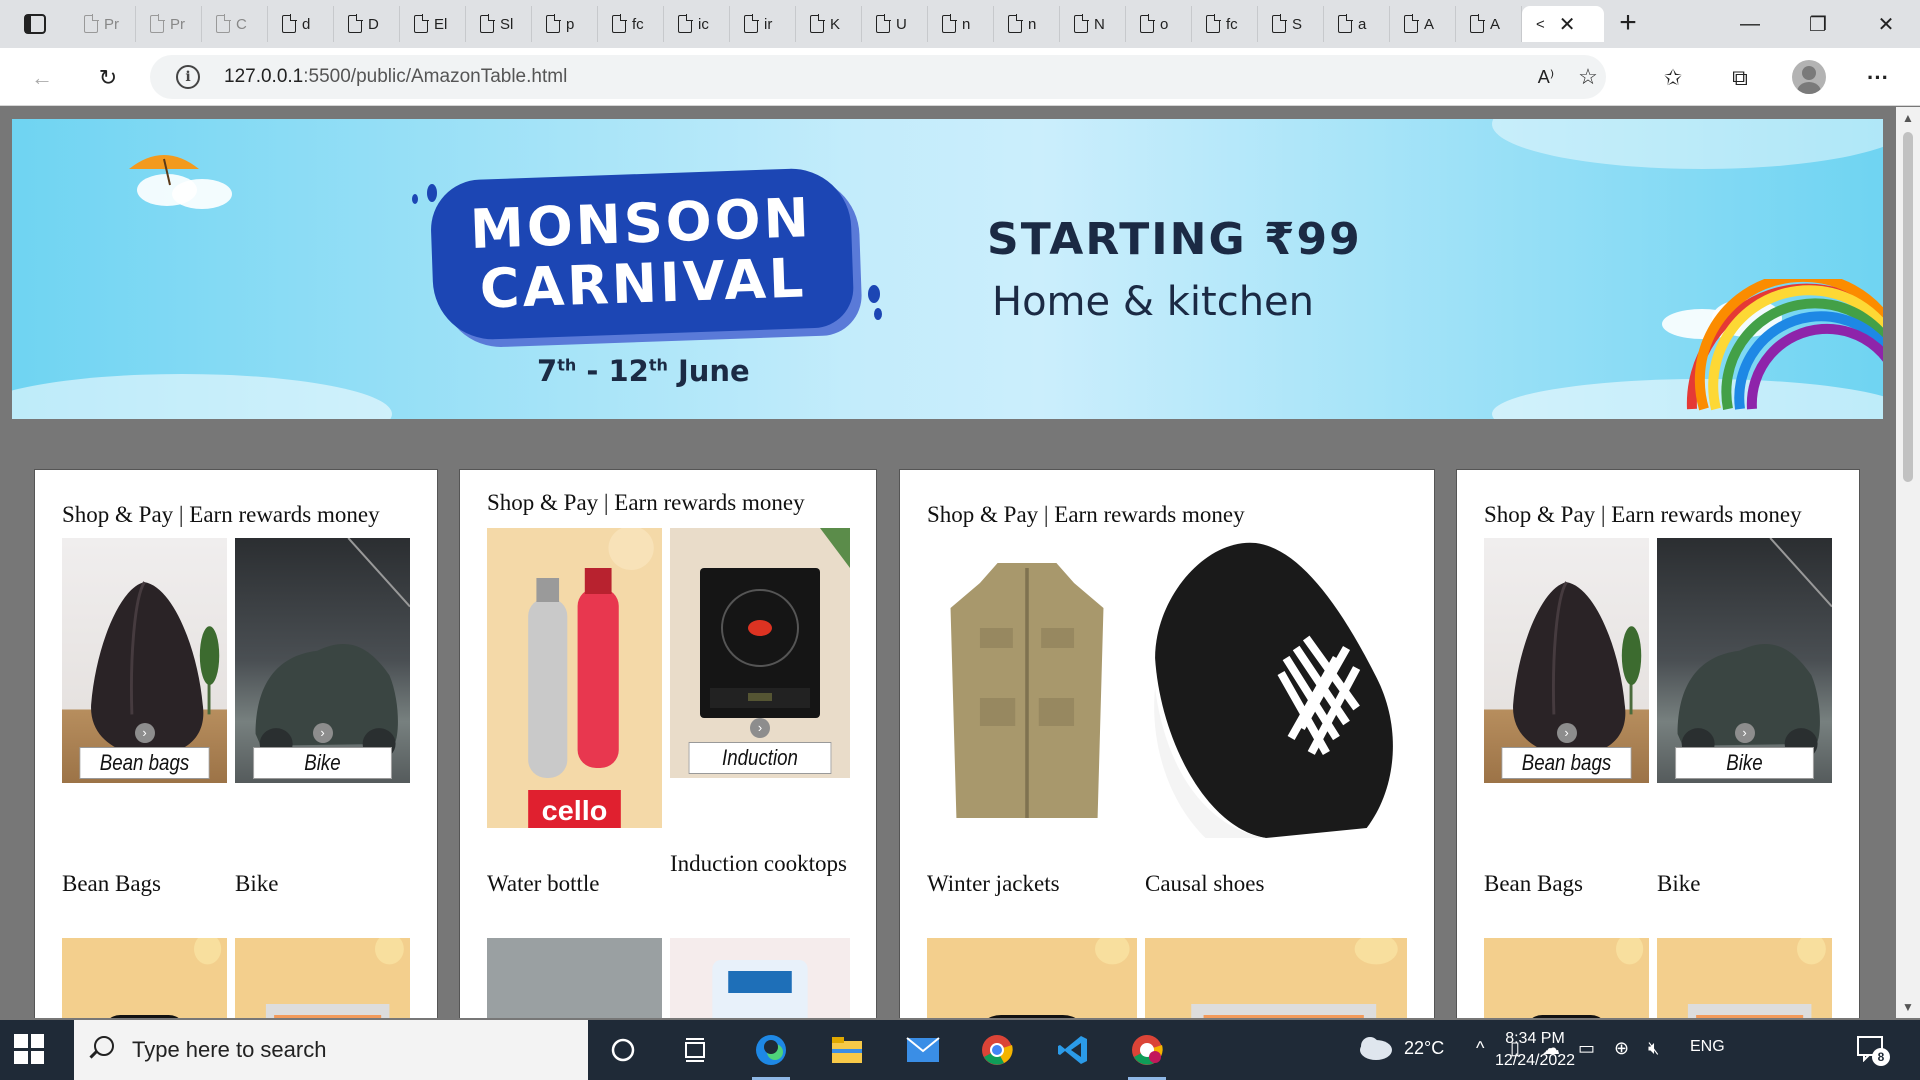 The image size is (1920, 1080). What do you see at coordinates (763, 24) in the screenshot?
I see `browser-tab: ir` at bounding box center [763, 24].